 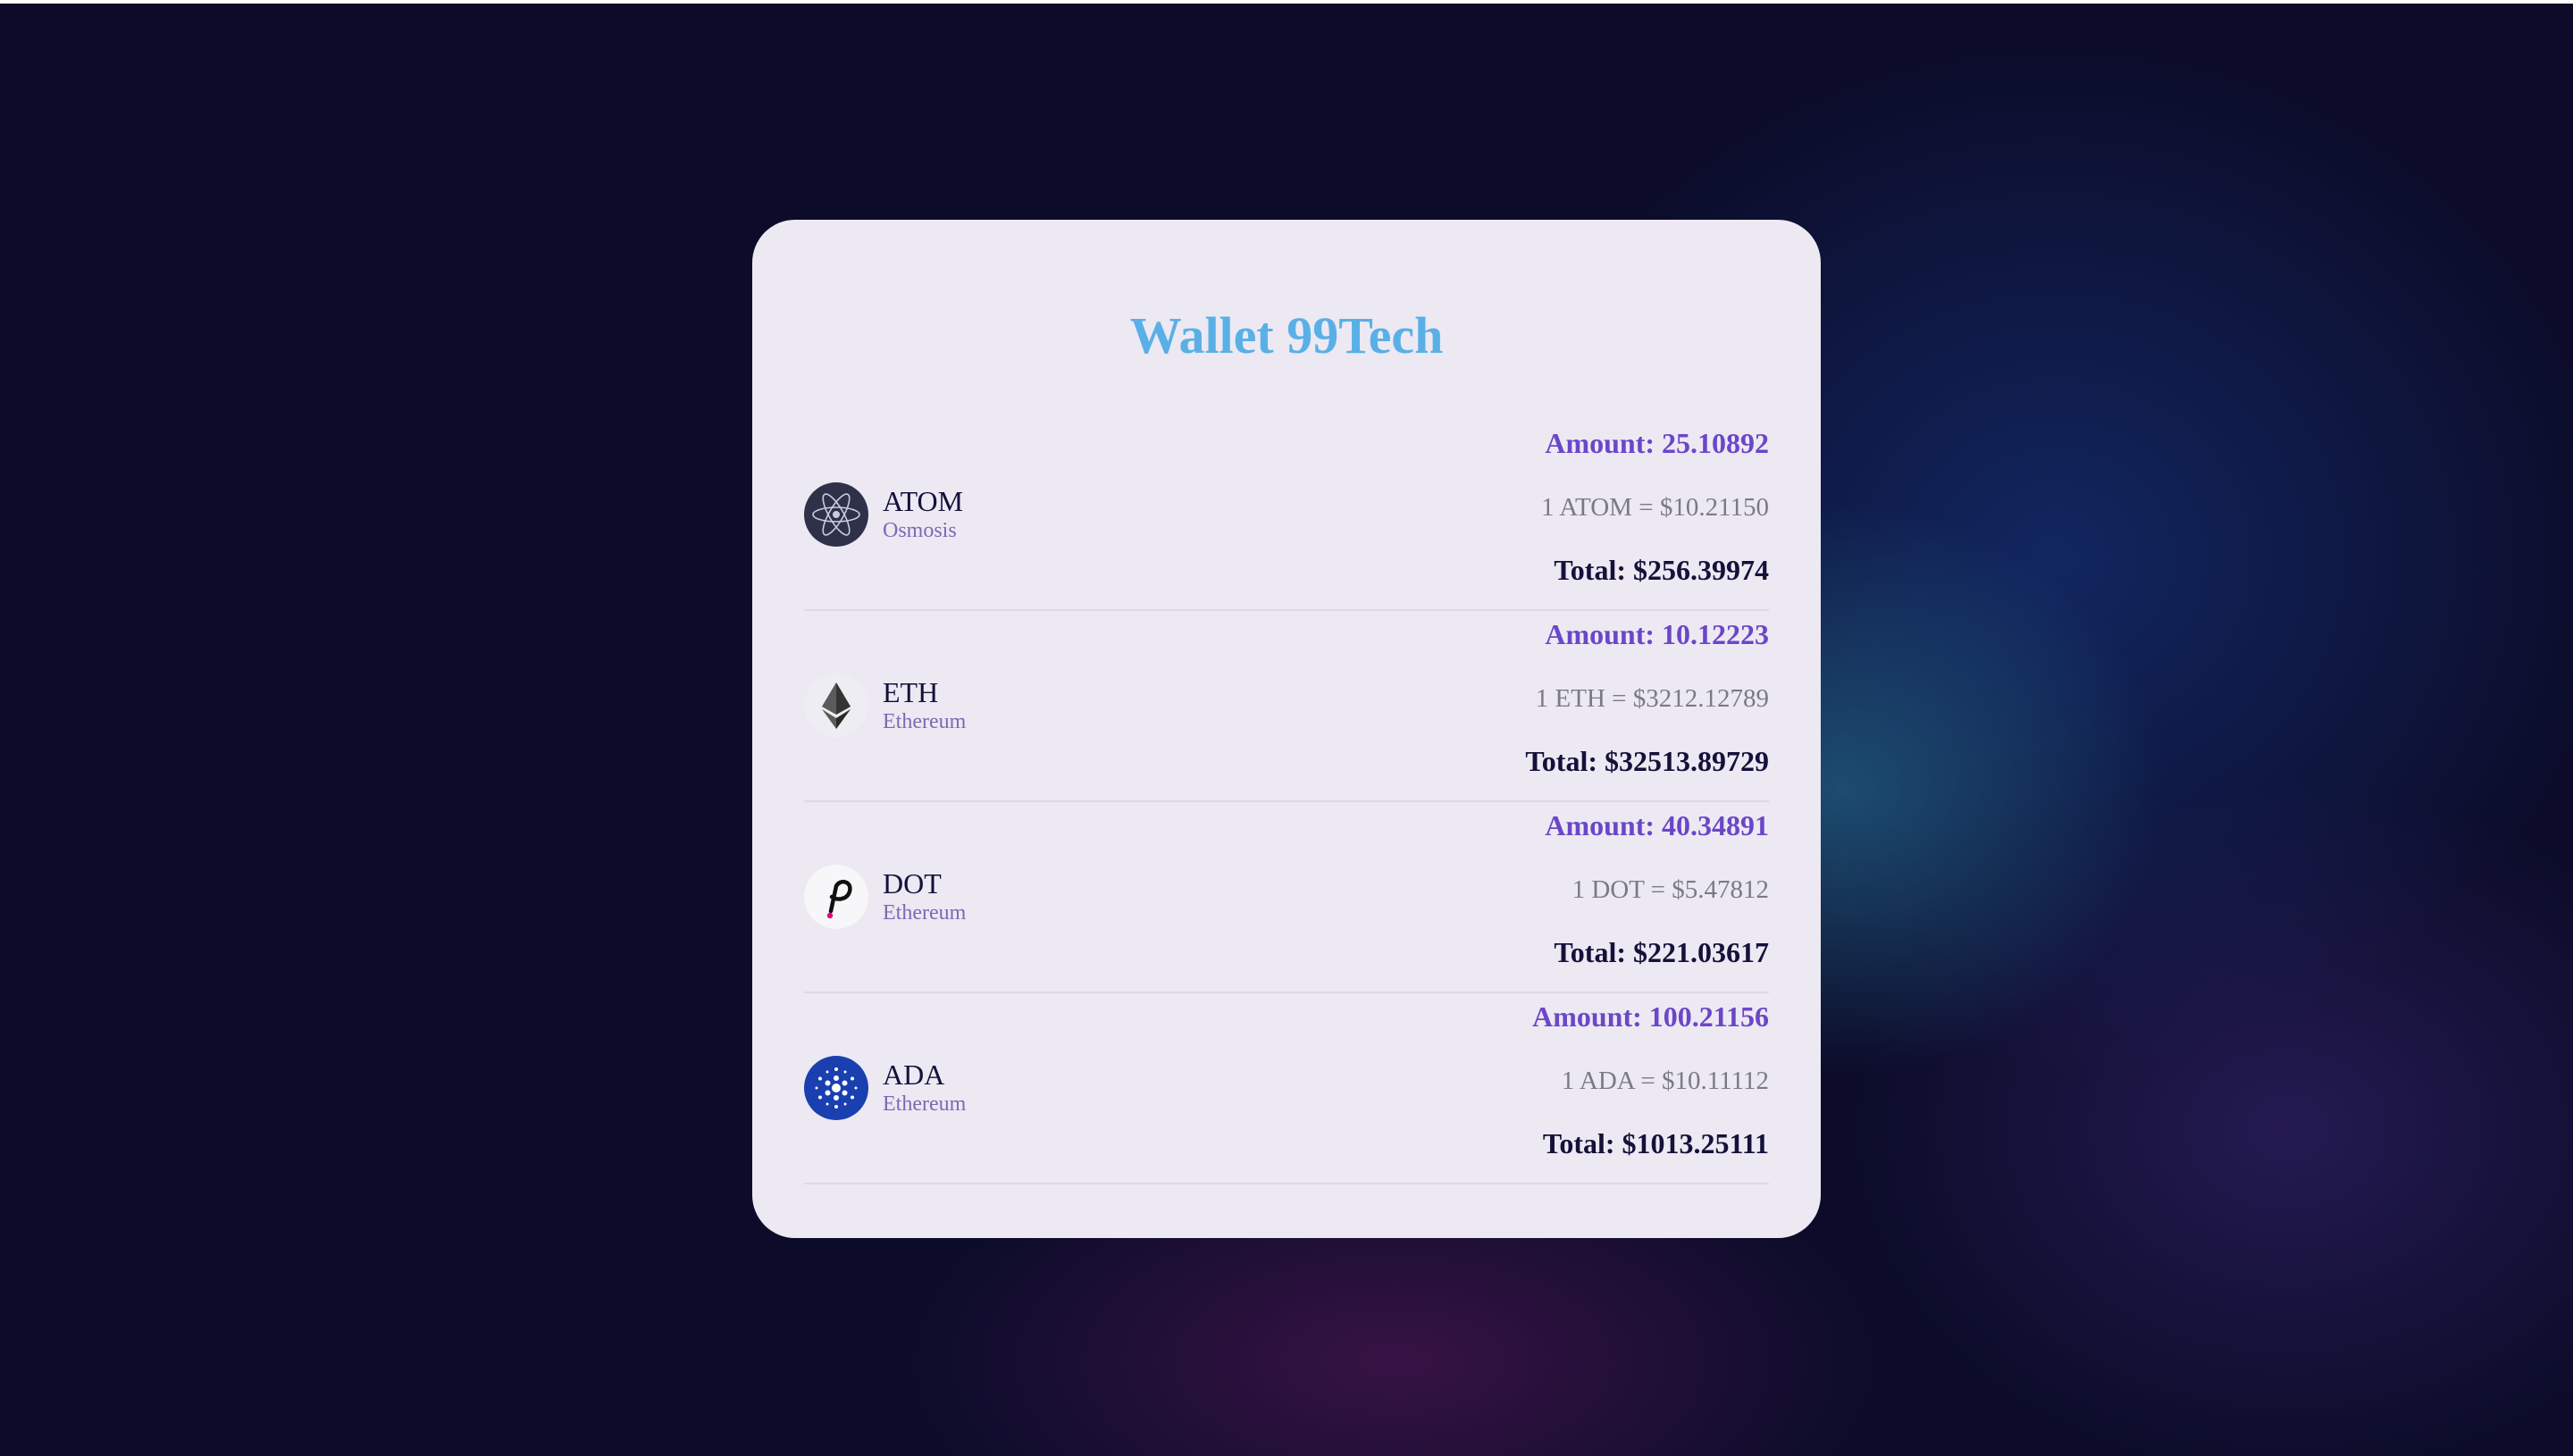 I want to click on asset-info: ADA Ethereum, so click(x=885, y=1088).